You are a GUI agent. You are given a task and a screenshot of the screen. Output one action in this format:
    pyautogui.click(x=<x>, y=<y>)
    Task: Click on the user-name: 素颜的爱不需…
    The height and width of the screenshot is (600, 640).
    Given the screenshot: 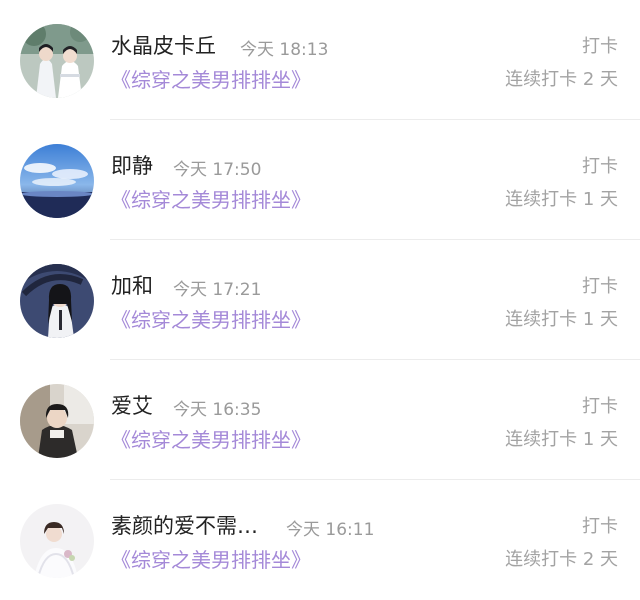 What is the action you would take?
    pyautogui.click(x=184, y=525)
    